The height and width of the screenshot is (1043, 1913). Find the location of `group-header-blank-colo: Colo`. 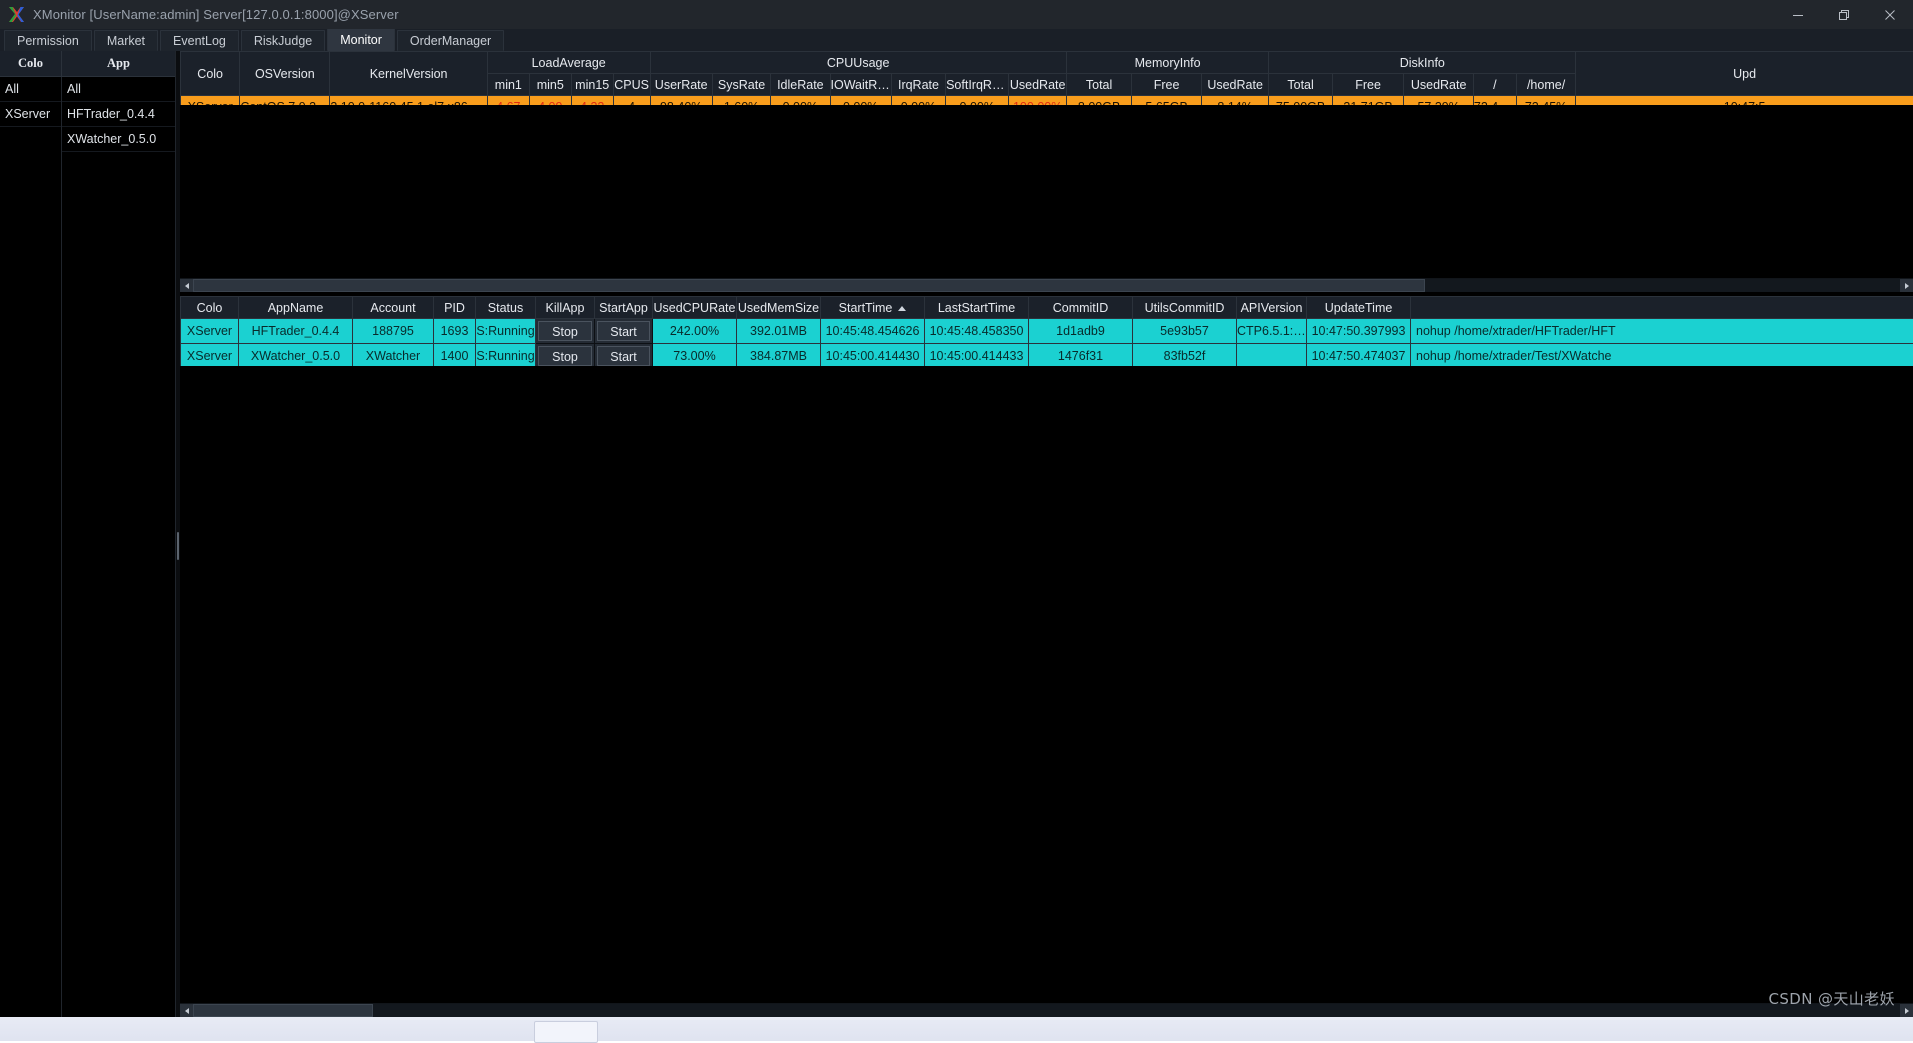

group-header-blank-colo: Colo is located at coordinates (210, 74).